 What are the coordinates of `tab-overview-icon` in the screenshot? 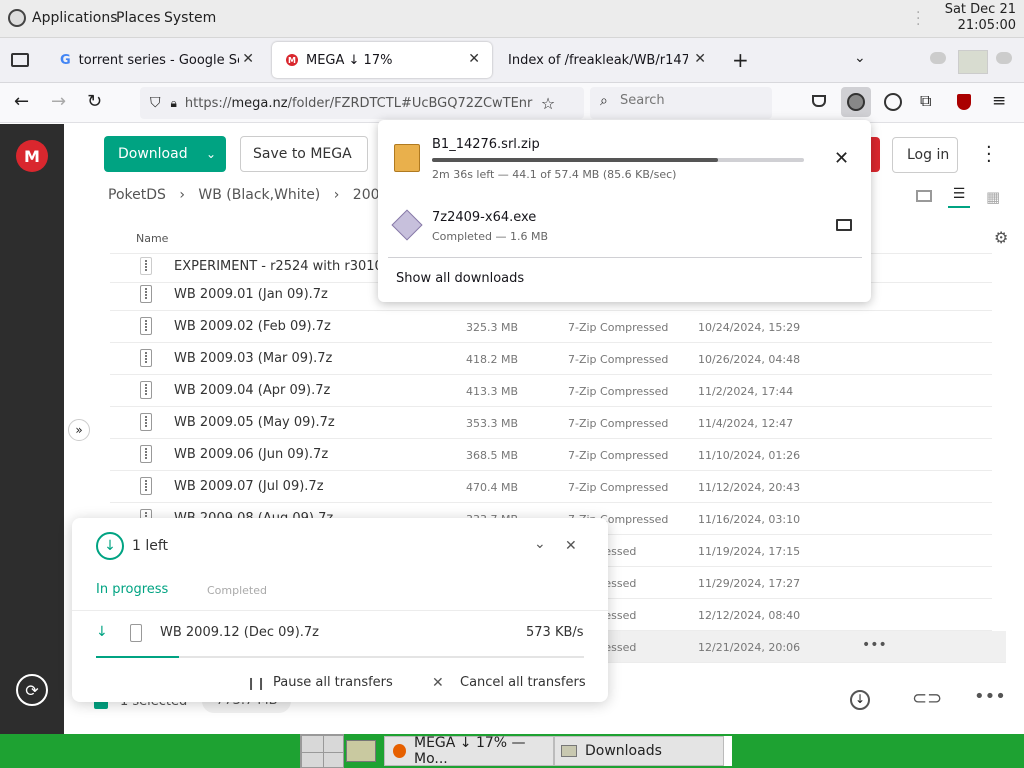 It's located at (20, 60).